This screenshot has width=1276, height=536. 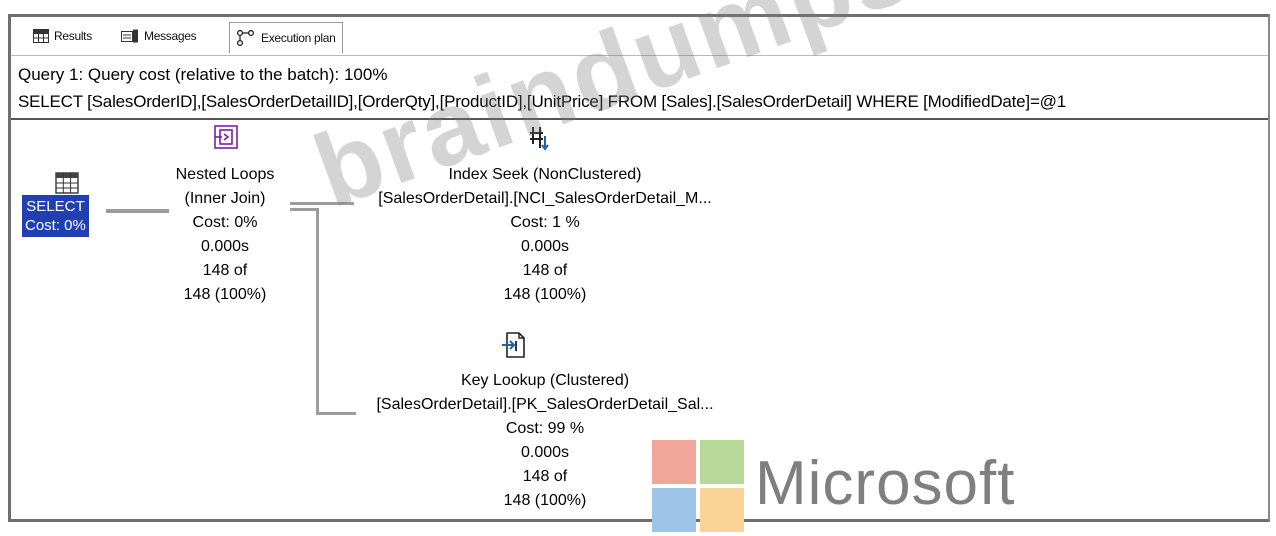 What do you see at coordinates (514, 347) in the screenshot?
I see `key-lookup-icon` at bounding box center [514, 347].